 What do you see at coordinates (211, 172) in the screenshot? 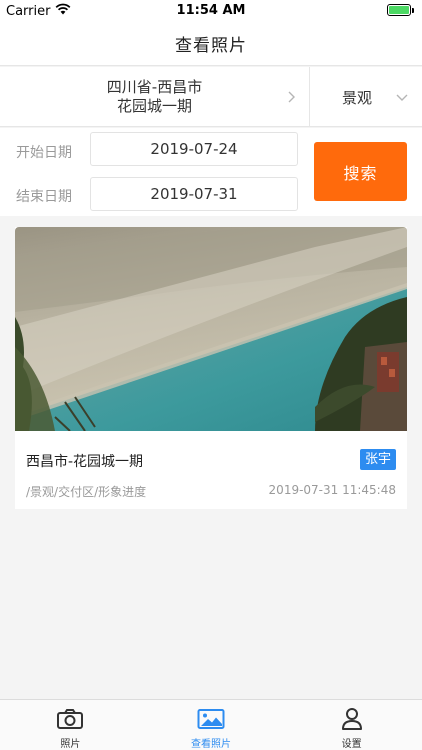
I see `date-filter-panel: 开始日期 结束日期 搜索` at bounding box center [211, 172].